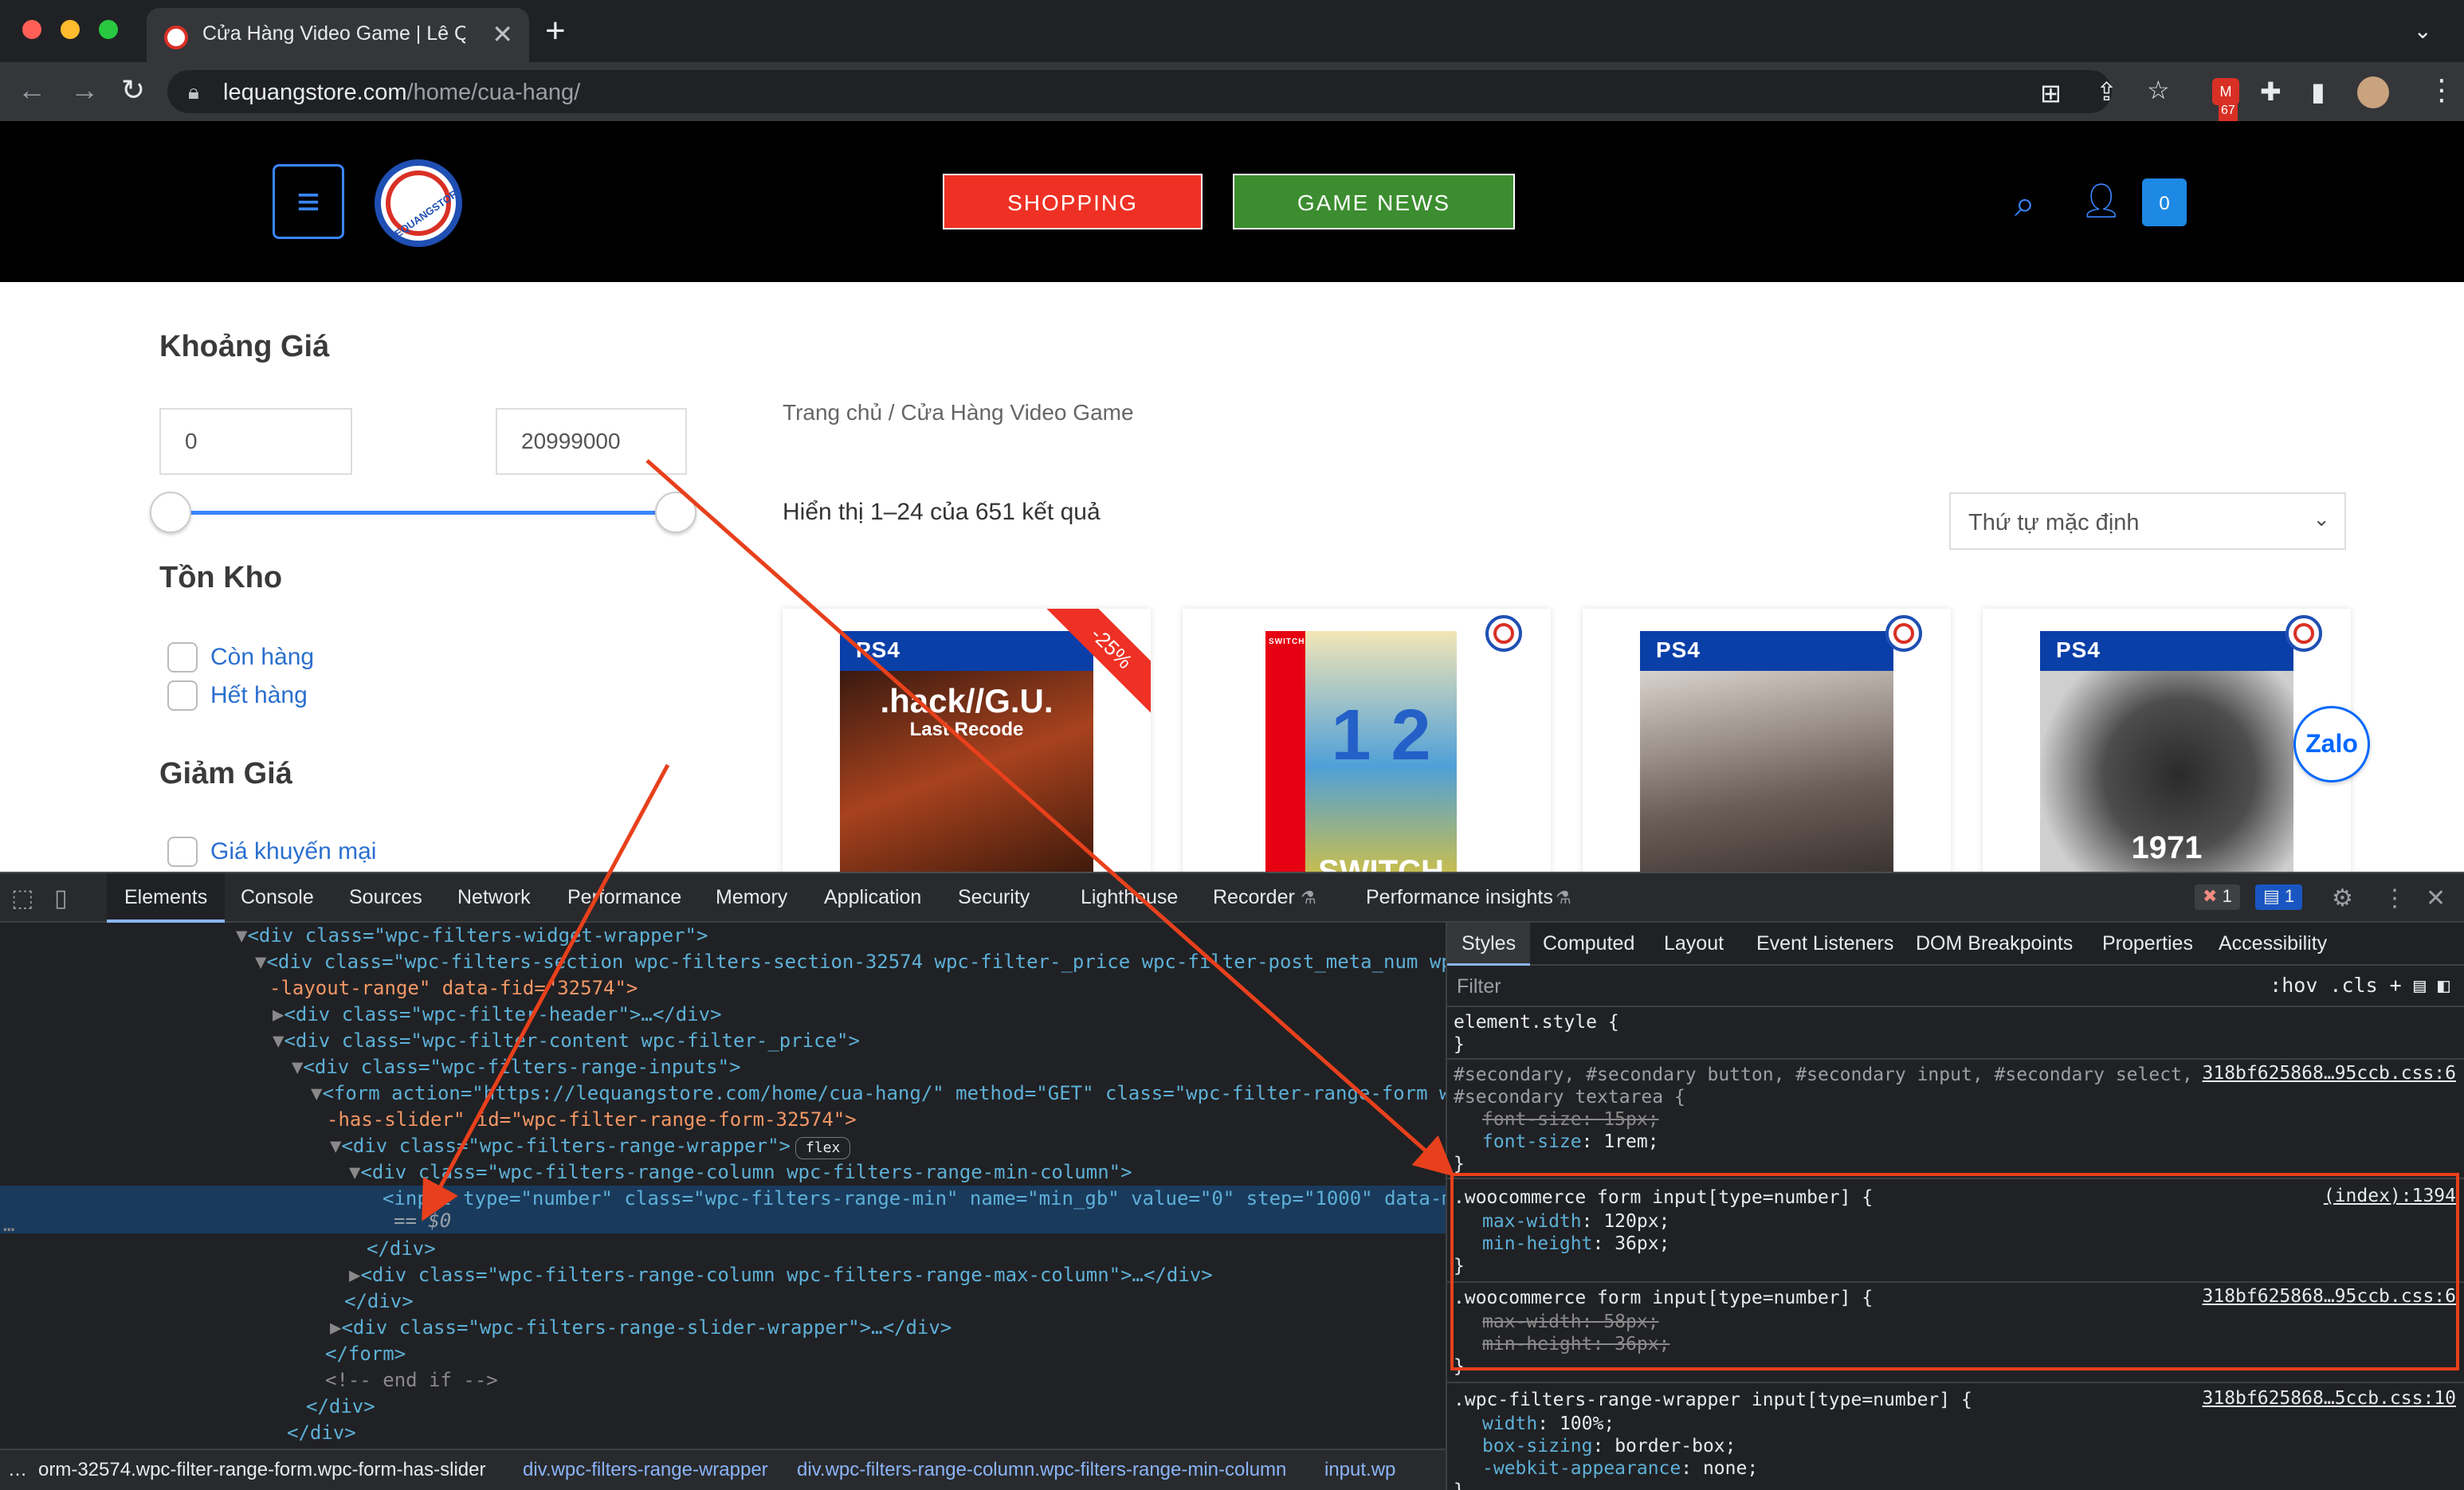 This screenshot has width=2464, height=1490. Describe the element at coordinates (84, 90) in the screenshot. I see `forward-arrow-icon: →` at that location.